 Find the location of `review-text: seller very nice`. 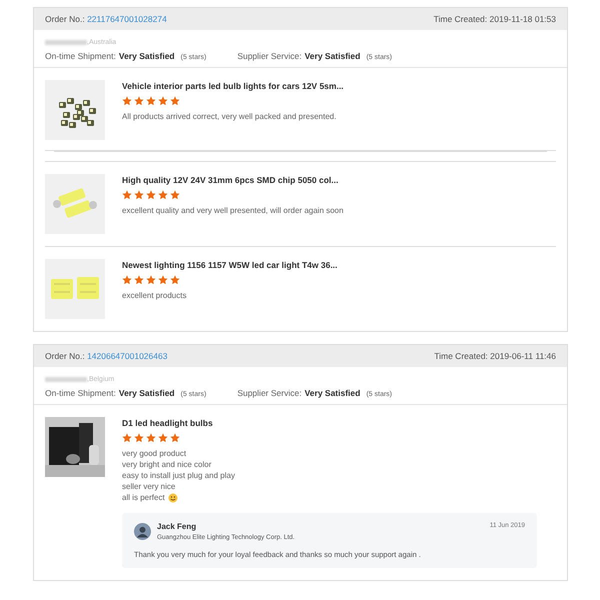

review-text: seller very nice is located at coordinates (149, 486).